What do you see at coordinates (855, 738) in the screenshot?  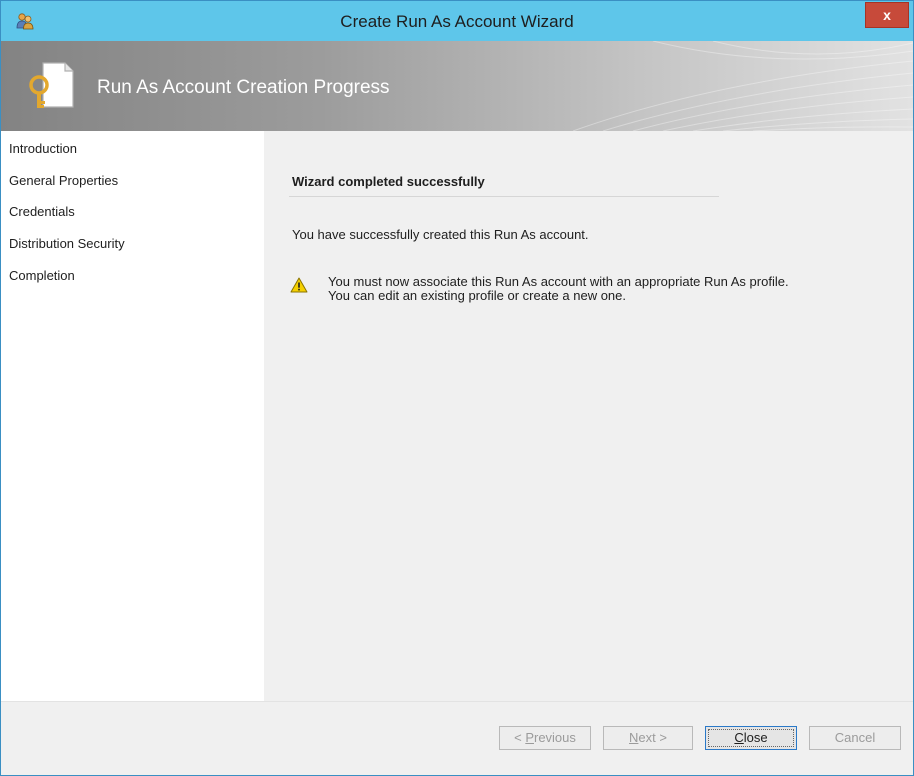 I see `cancel-button: Cancel` at bounding box center [855, 738].